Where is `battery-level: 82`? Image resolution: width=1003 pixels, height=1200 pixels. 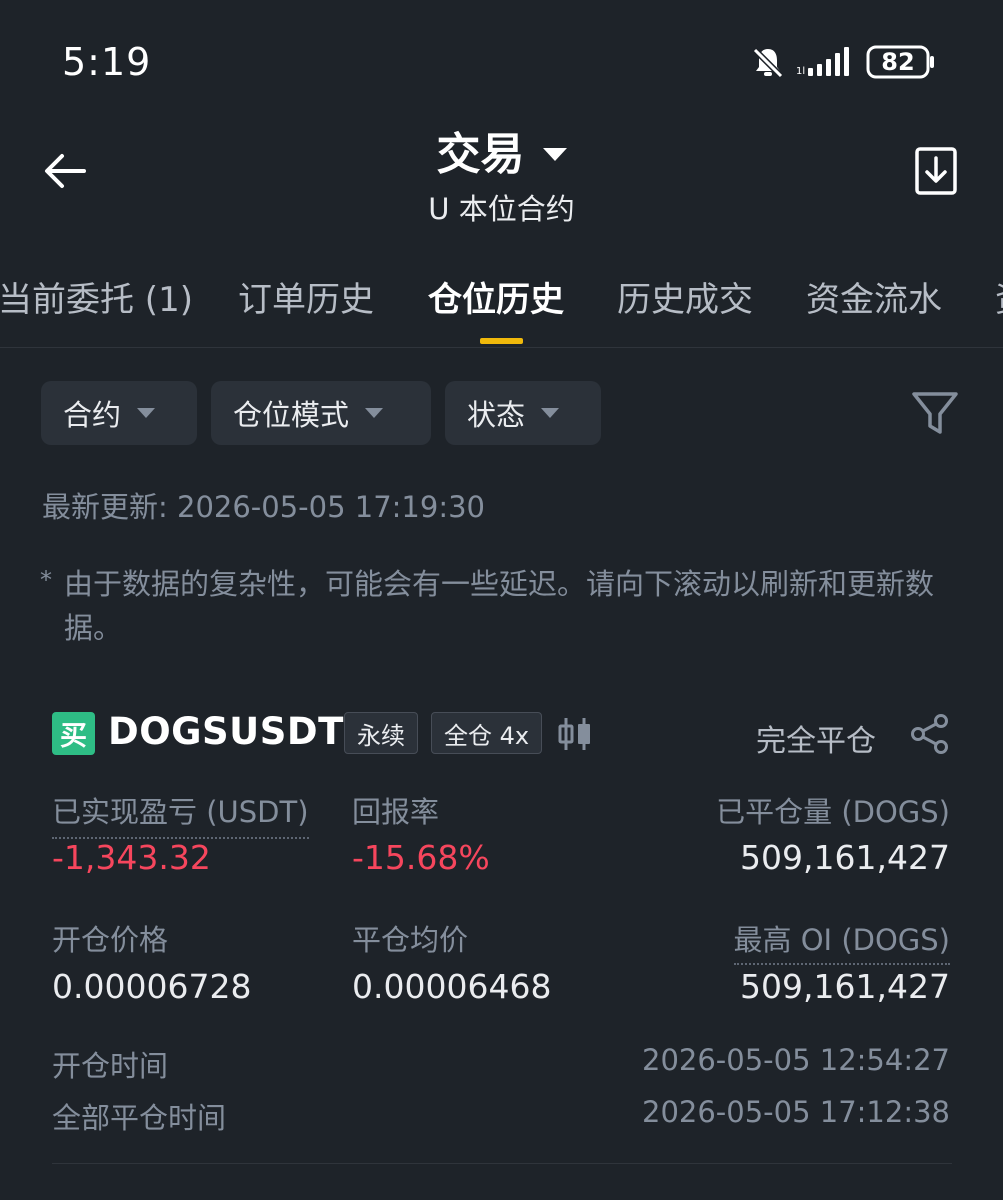 battery-level: 82 is located at coordinates (898, 62).